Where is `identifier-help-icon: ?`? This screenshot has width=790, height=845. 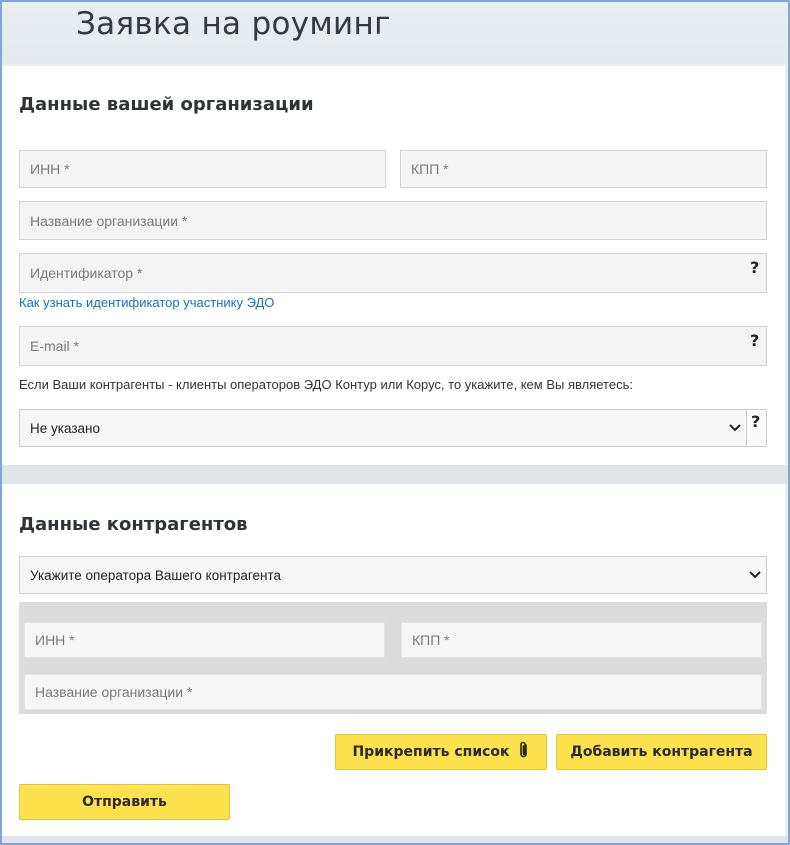
identifier-help-icon: ? is located at coordinates (754, 267).